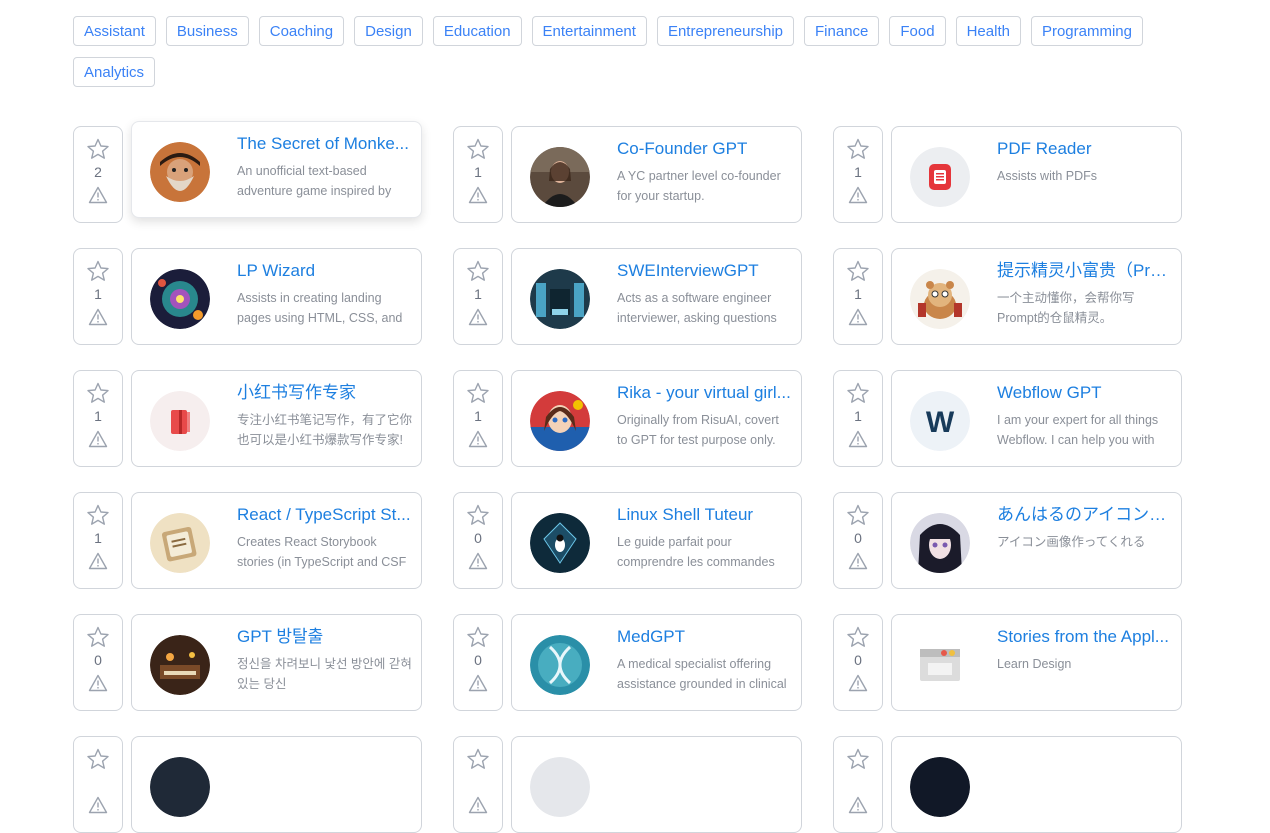 The image size is (1270, 833). I want to click on gpt-title: Linux Shell Tuteur, so click(704, 515).